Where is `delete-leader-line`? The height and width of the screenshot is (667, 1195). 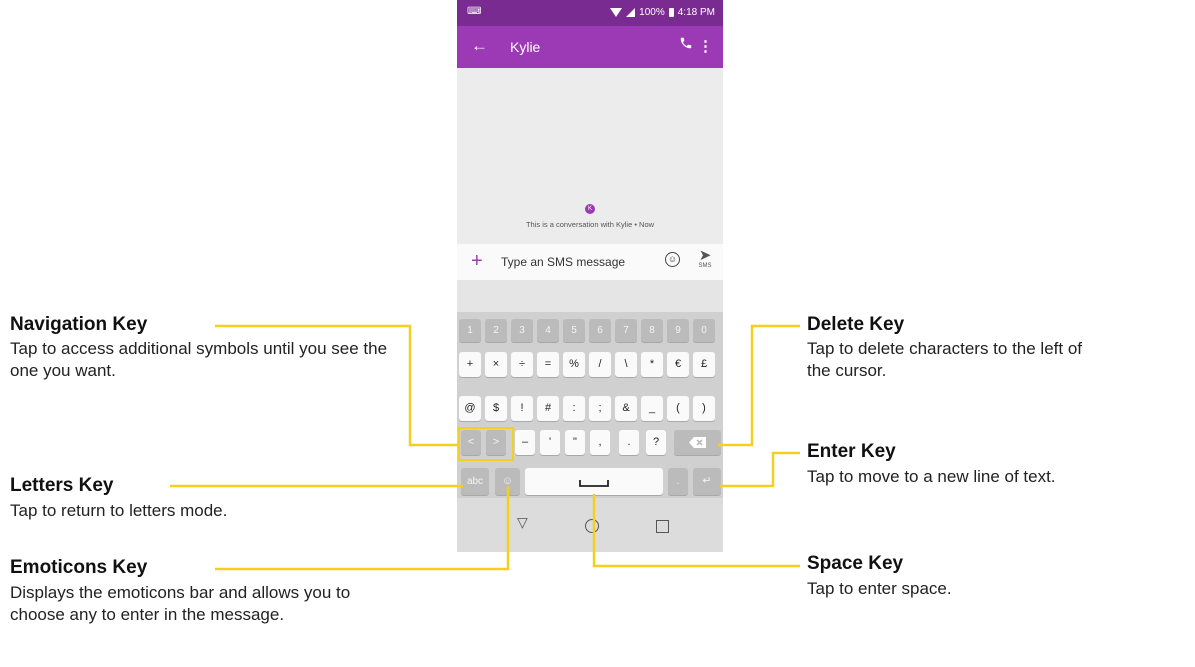 delete-leader-line is located at coordinates (759, 385).